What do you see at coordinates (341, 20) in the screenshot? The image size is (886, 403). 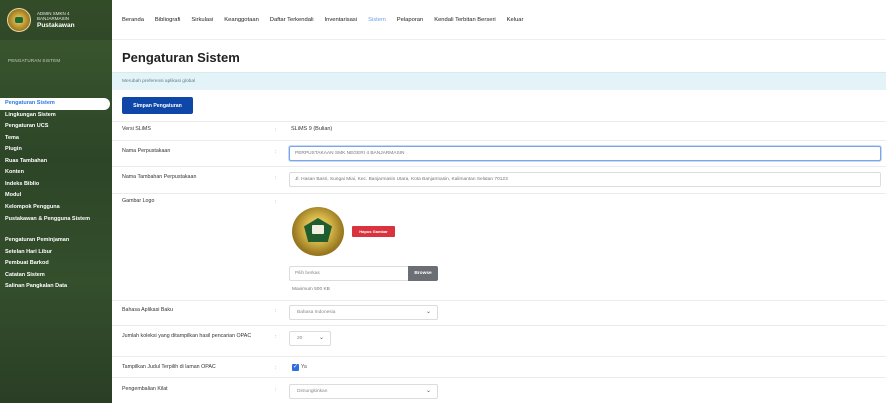 I see `nav-inventarisasi: Inventarisasi` at bounding box center [341, 20].